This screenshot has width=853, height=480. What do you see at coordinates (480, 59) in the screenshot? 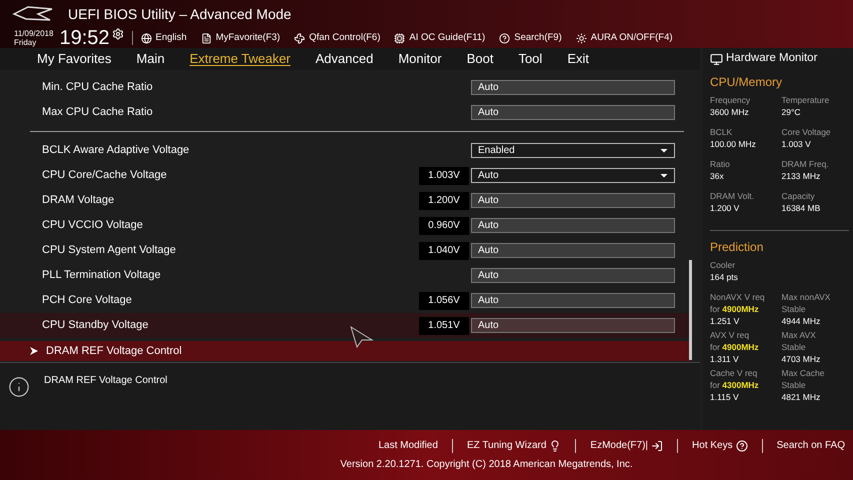
I see `menu-tab: Boot` at bounding box center [480, 59].